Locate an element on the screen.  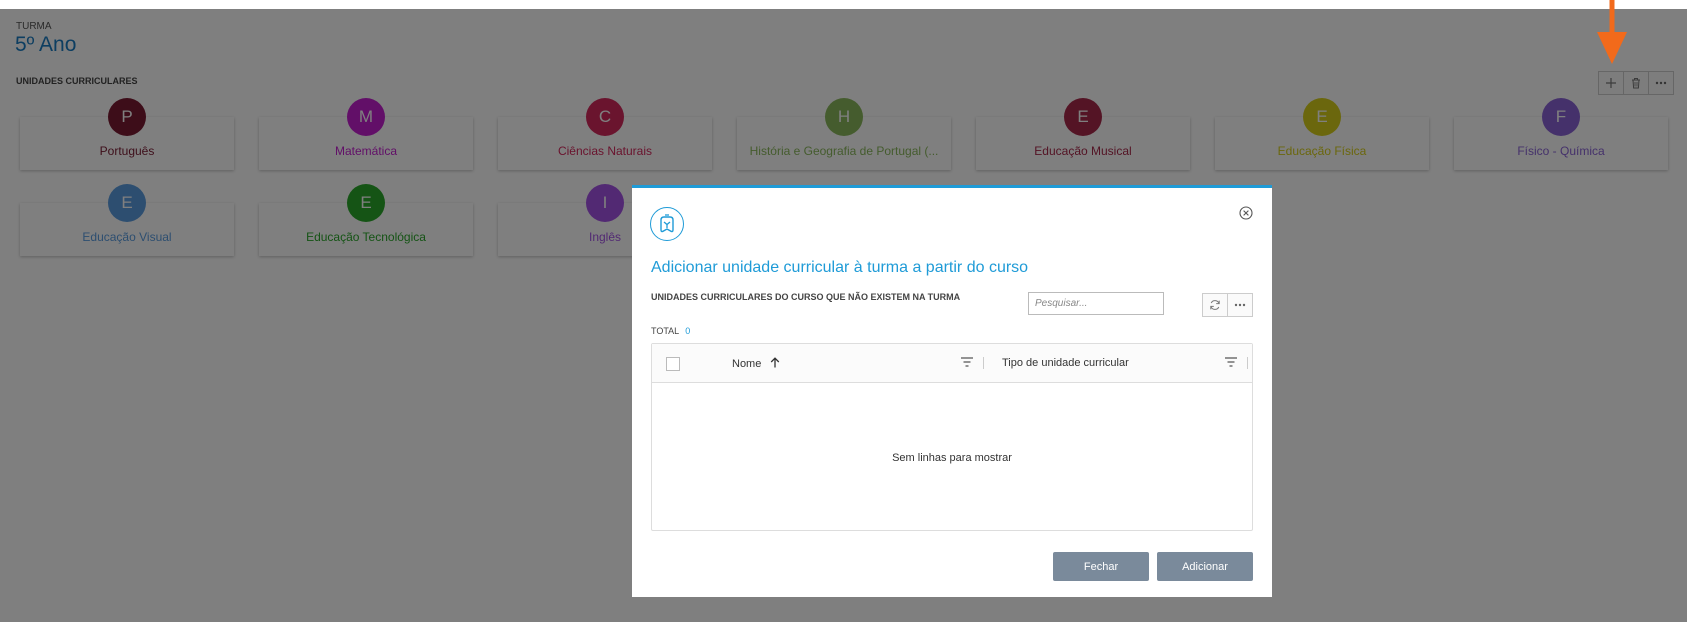
column-header-nome: Nome is located at coordinates (756, 363).